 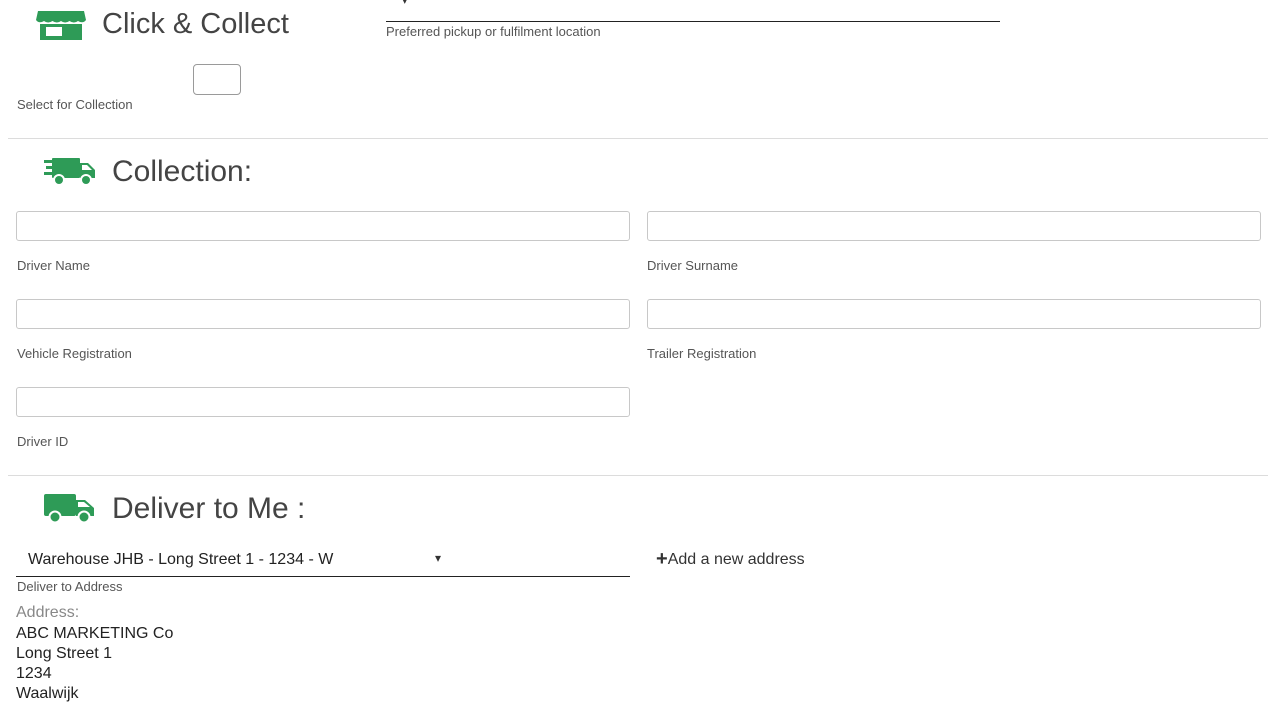 I want to click on select-for-collection-checkbox, so click(x=217, y=79).